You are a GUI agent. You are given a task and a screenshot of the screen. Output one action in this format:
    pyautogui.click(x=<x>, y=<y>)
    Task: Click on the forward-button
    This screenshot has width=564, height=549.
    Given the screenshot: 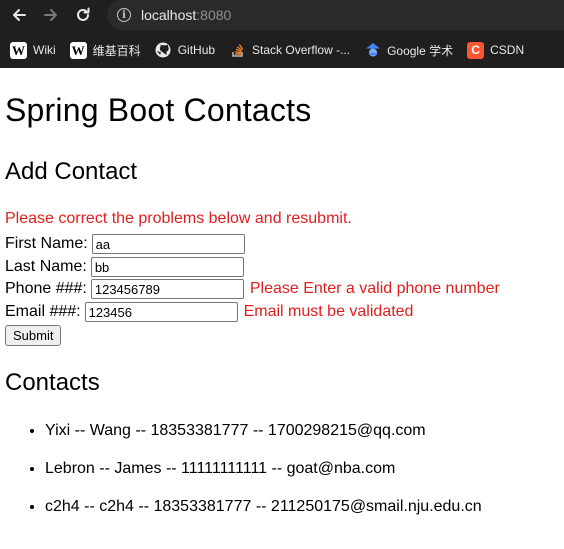 What is the action you would take?
    pyautogui.click(x=51, y=15)
    